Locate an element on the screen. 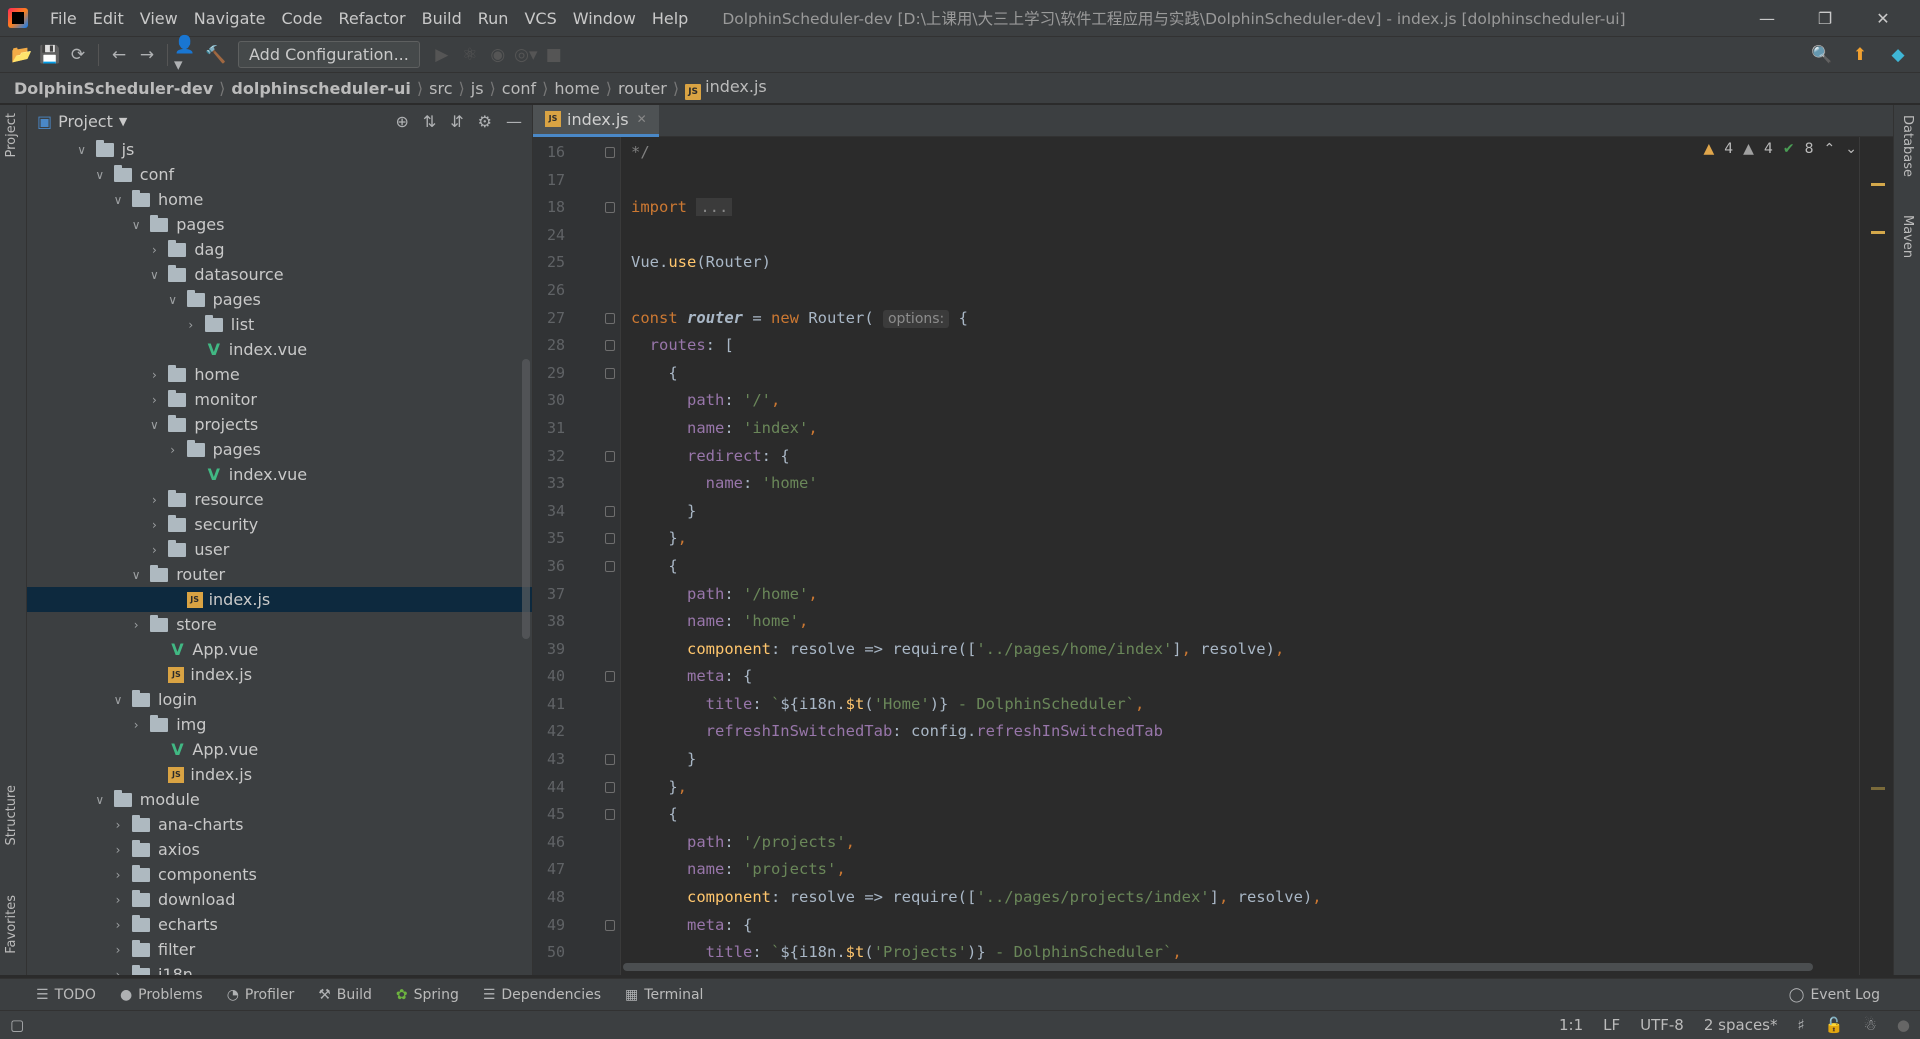 The width and height of the screenshot is (1920, 1039). inspection-widget: ▲ 4 ▲ 4 ✔ 8 ⌃ ⌄ is located at coordinates (1780, 149).